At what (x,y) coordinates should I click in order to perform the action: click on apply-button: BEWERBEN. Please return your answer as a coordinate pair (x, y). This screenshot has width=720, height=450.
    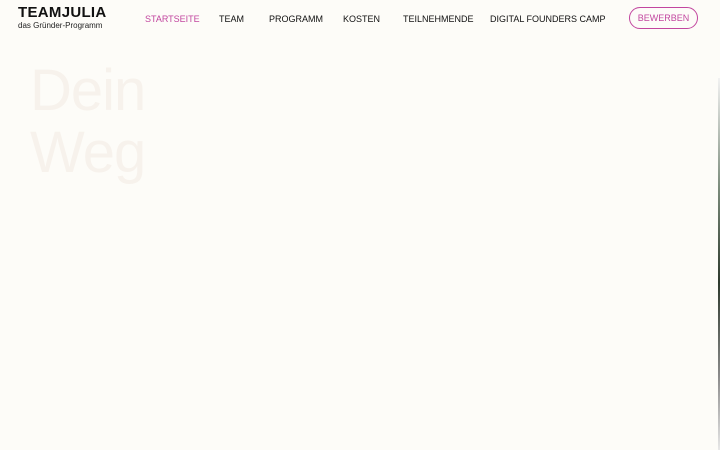
    Looking at the image, I should click on (663, 18).